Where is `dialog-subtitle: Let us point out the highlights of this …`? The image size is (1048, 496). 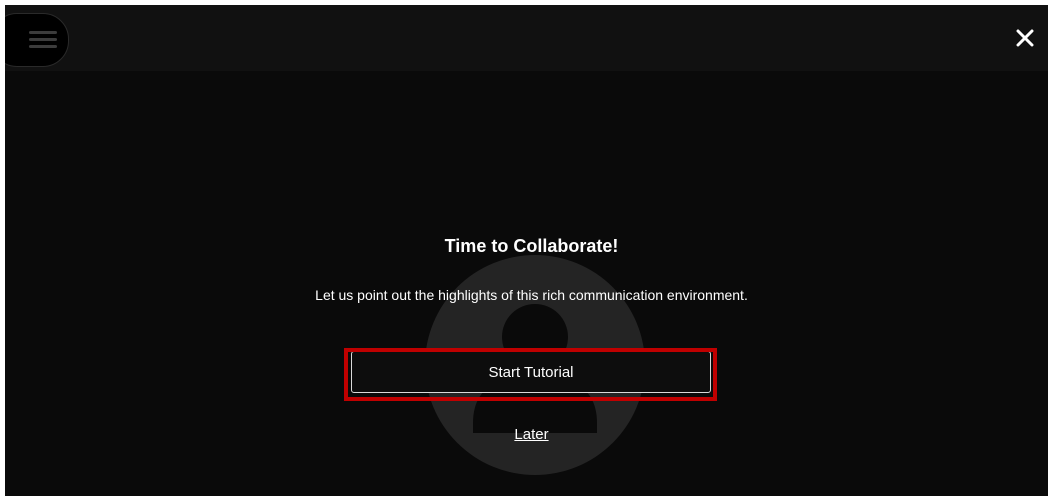
dialog-subtitle: Let us point out the highlights of this … is located at coordinates (531, 295).